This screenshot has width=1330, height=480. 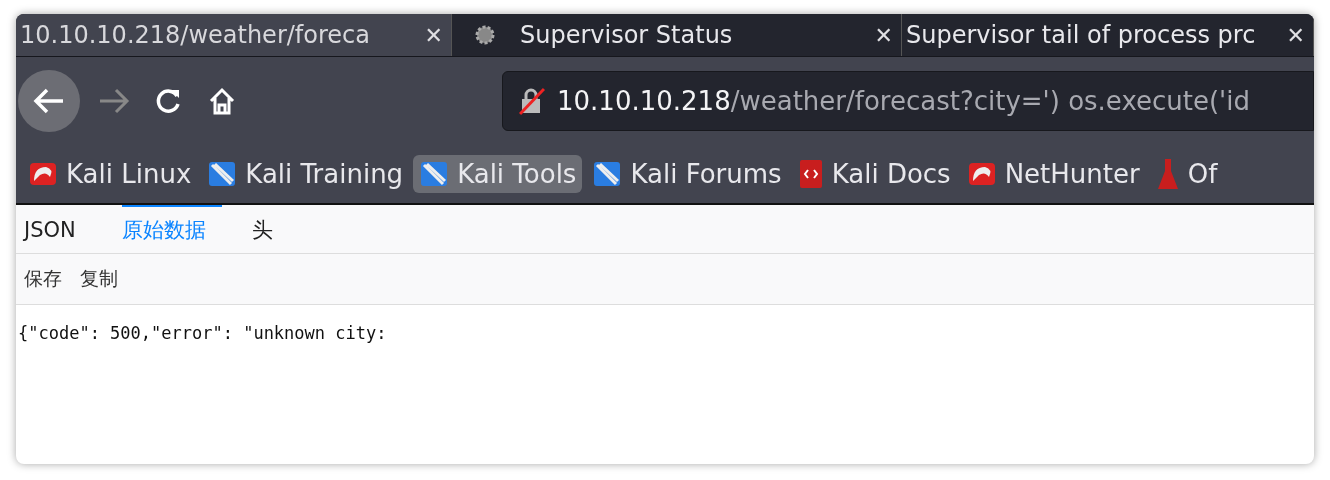 What do you see at coordinates (222, 101) in the screenshot?
I see `home-icon` at bounding box center [222, 101].